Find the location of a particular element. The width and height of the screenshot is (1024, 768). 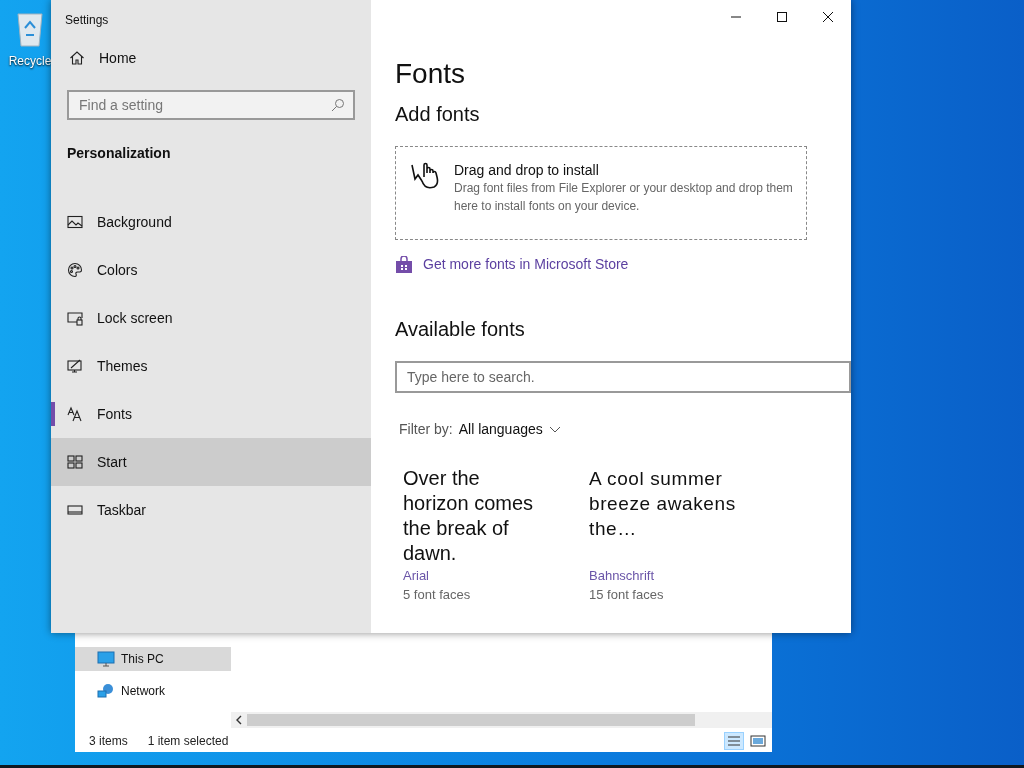

sidebar-item: Themes is located at coordinates (211, 366).